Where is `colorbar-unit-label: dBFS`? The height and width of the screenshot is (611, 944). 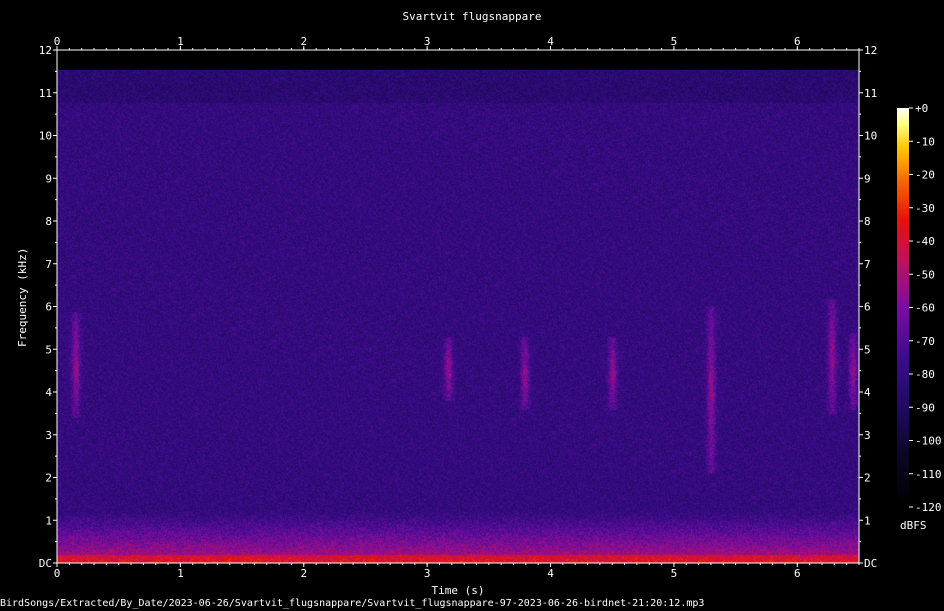 colorbar-unit-label: dBFS is located at coordinates (913, 525).